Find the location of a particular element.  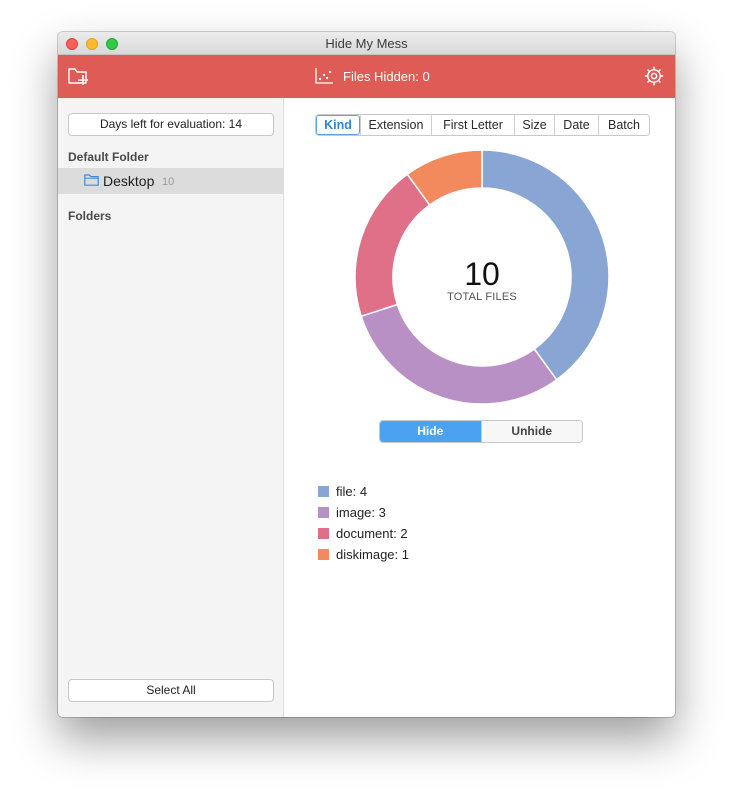

toolbar: Files Hidden: 0 is located at coordinates (366, 76).